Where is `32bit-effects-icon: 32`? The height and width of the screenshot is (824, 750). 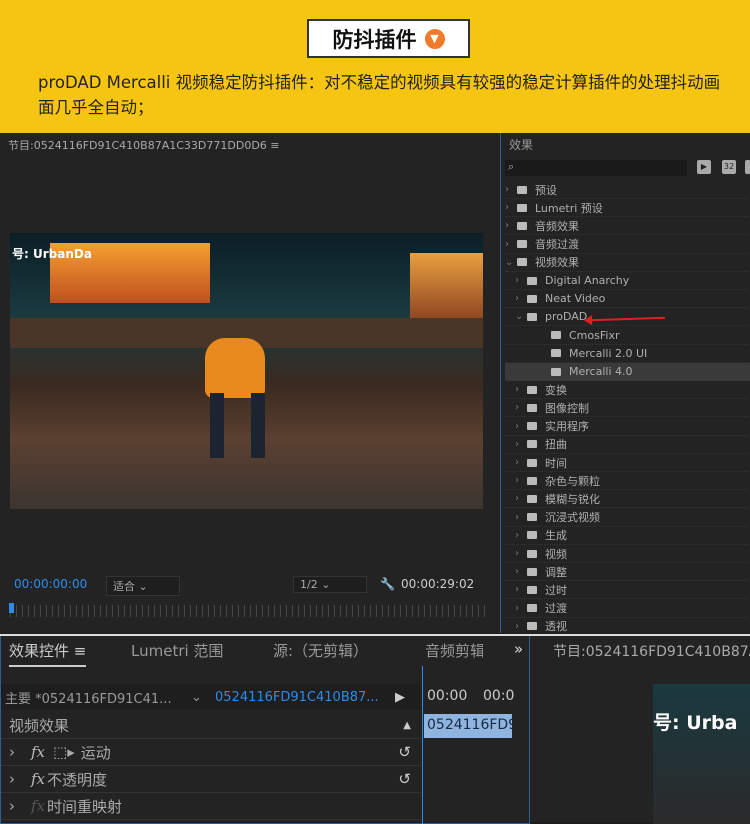 32bit-effects-icon: 32 is located at coordinates (729, 167).